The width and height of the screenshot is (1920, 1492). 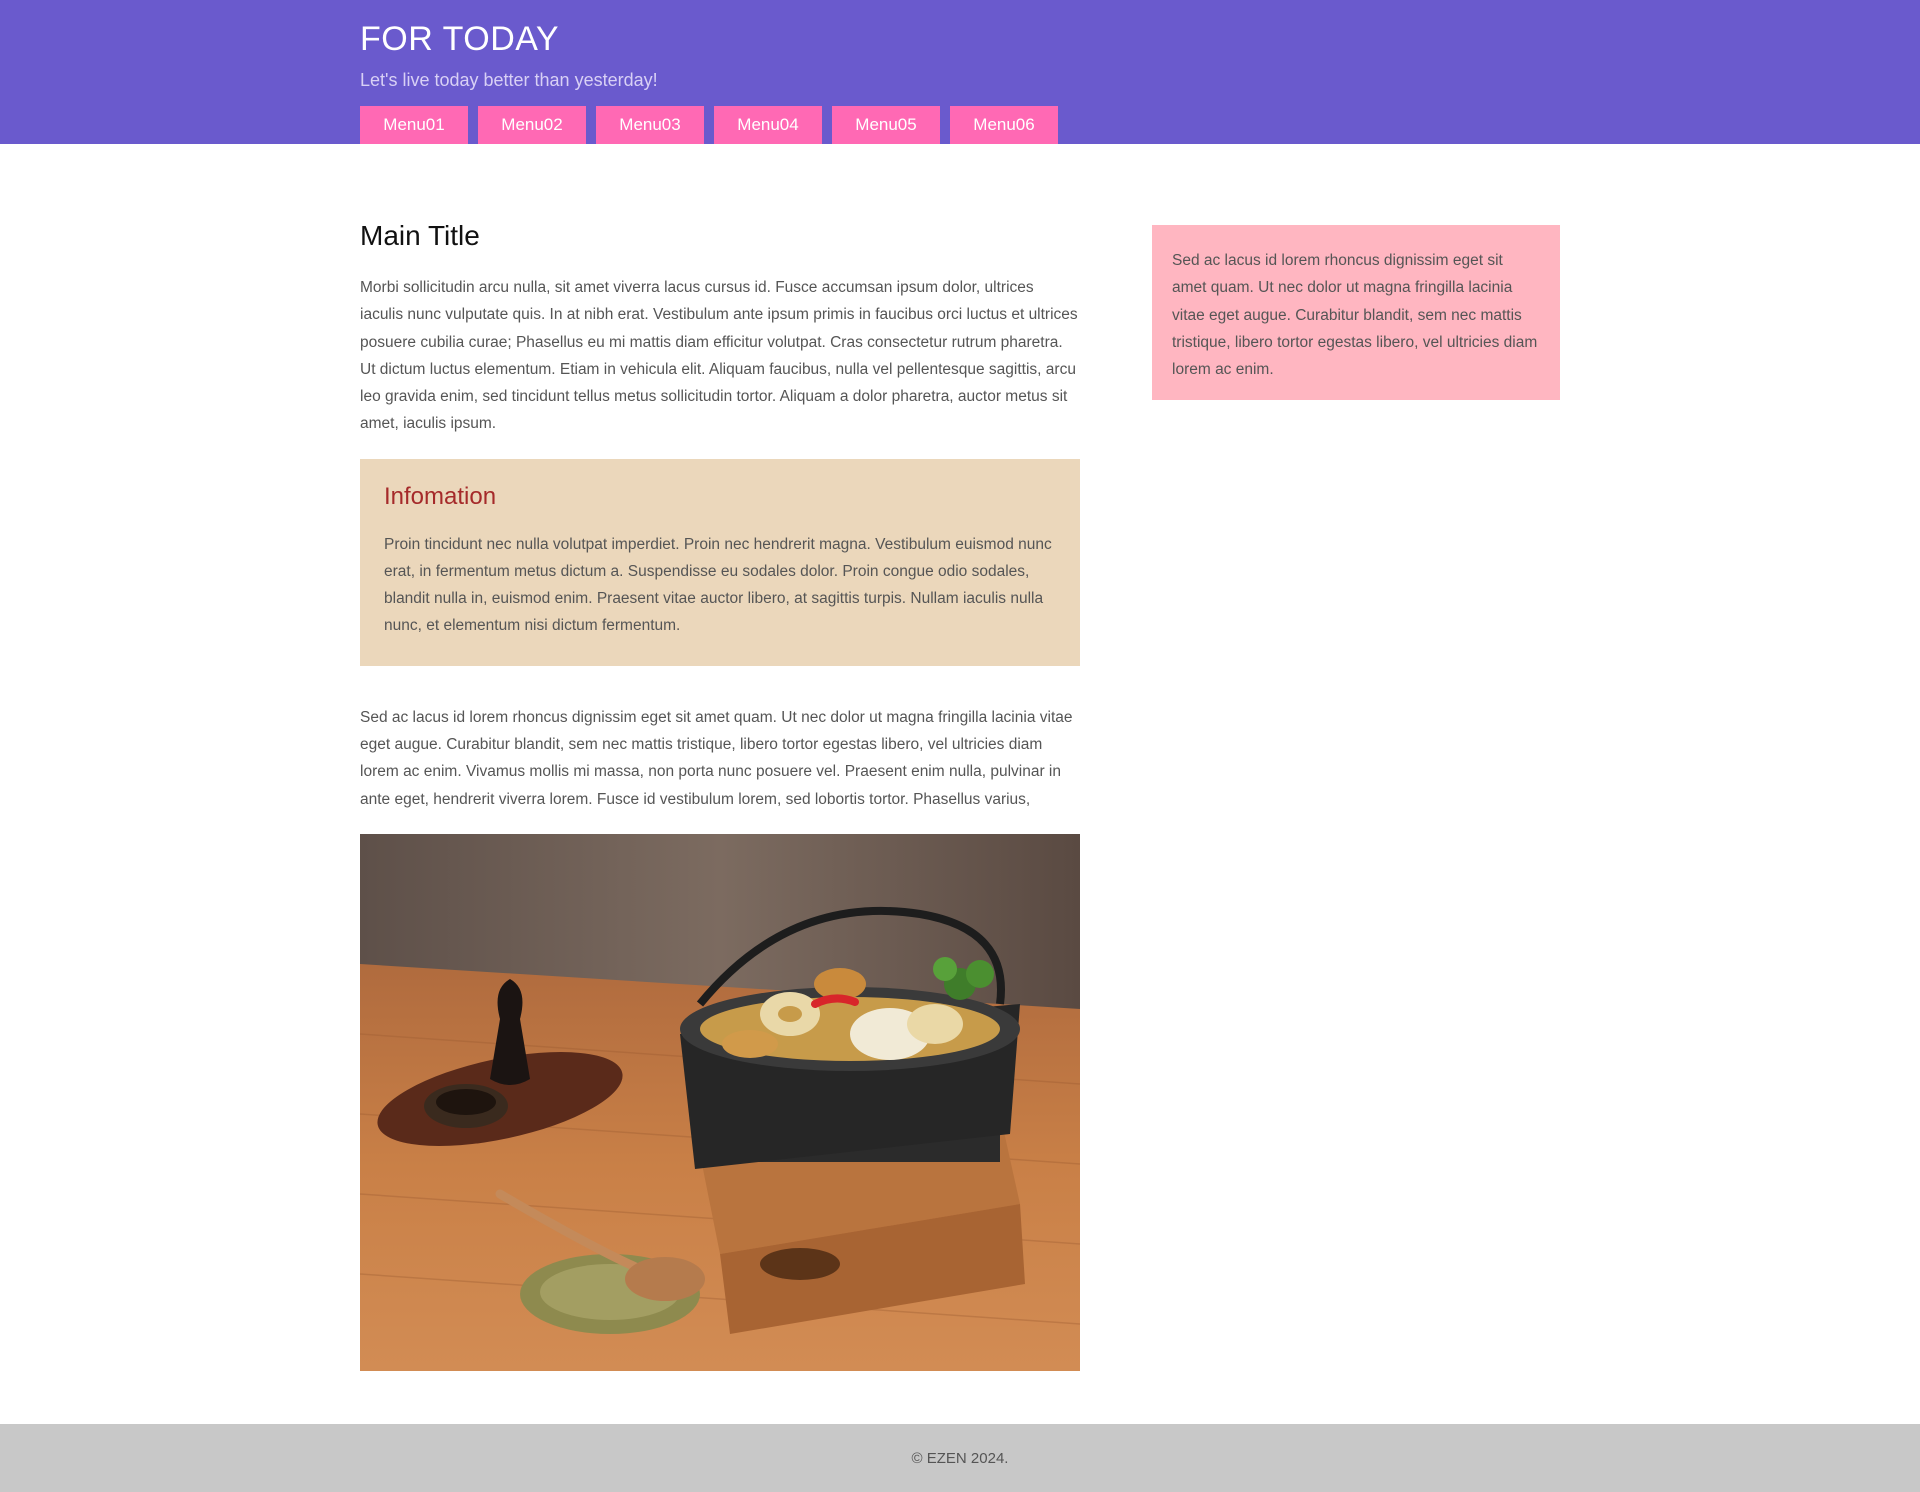 I want to click on oden-hotpot-illustration, so click(x=720, y=1102).